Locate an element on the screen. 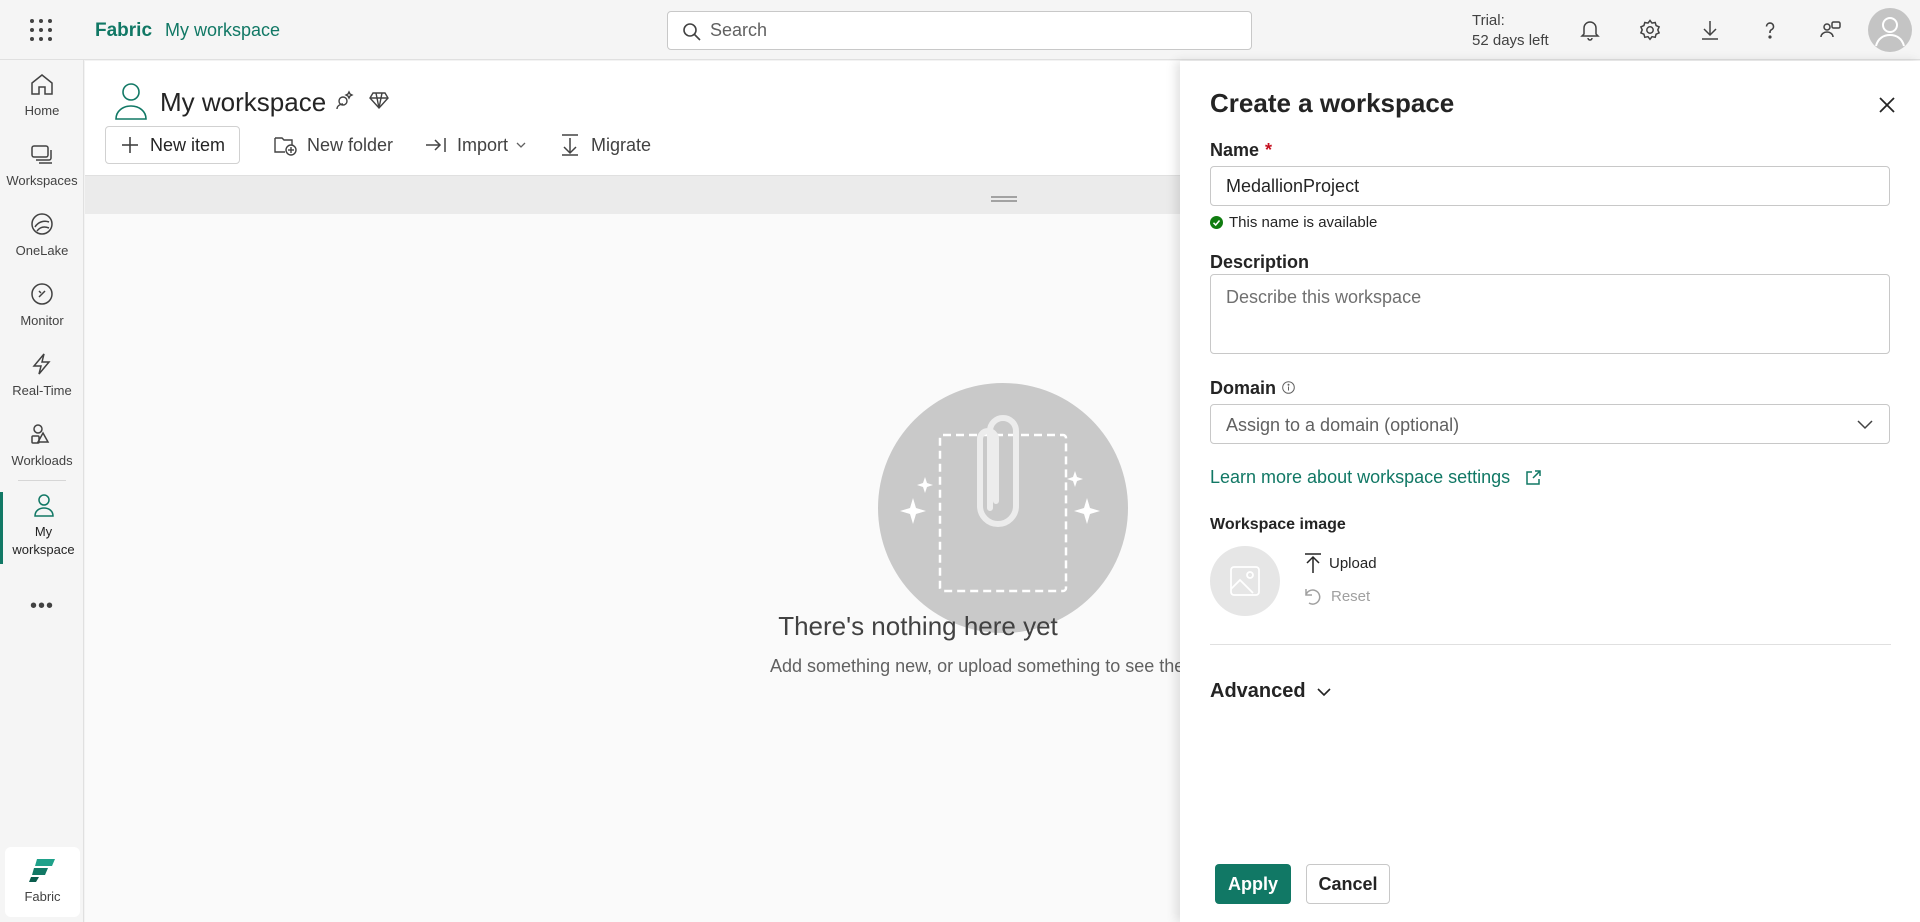 This screenshot has height=922, width=1920. advanced-section-toggle: Advanced is located at coordinates (1271, 691).